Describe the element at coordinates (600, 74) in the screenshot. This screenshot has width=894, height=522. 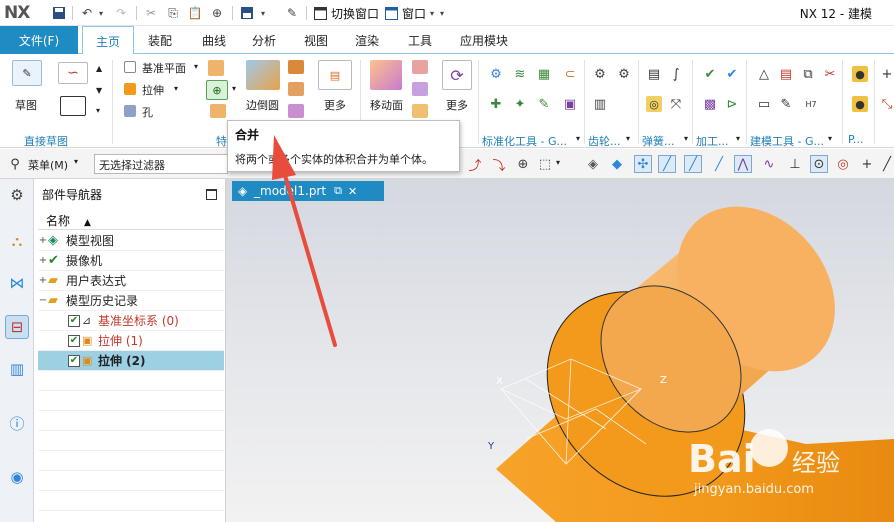
I see `gear-tool-icon-1: ⚙` at that location.